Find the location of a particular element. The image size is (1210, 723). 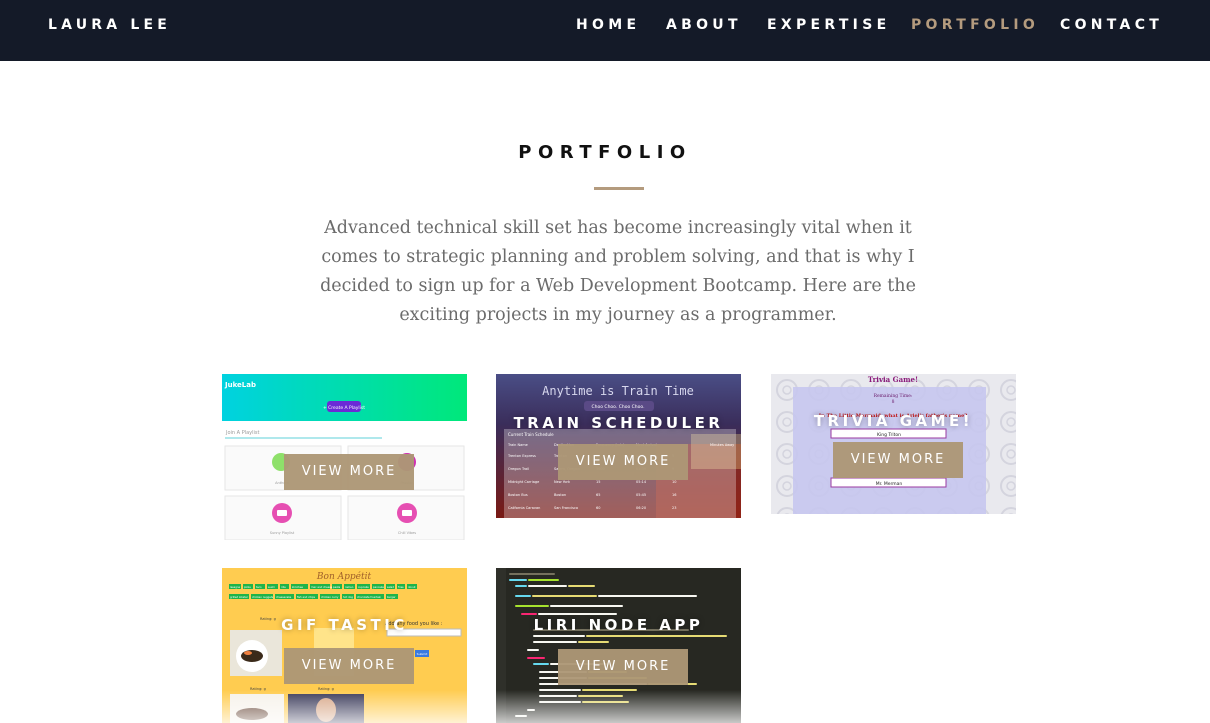

trivia-timer-label: Remaining Time: is located at coordinates (893, 396).